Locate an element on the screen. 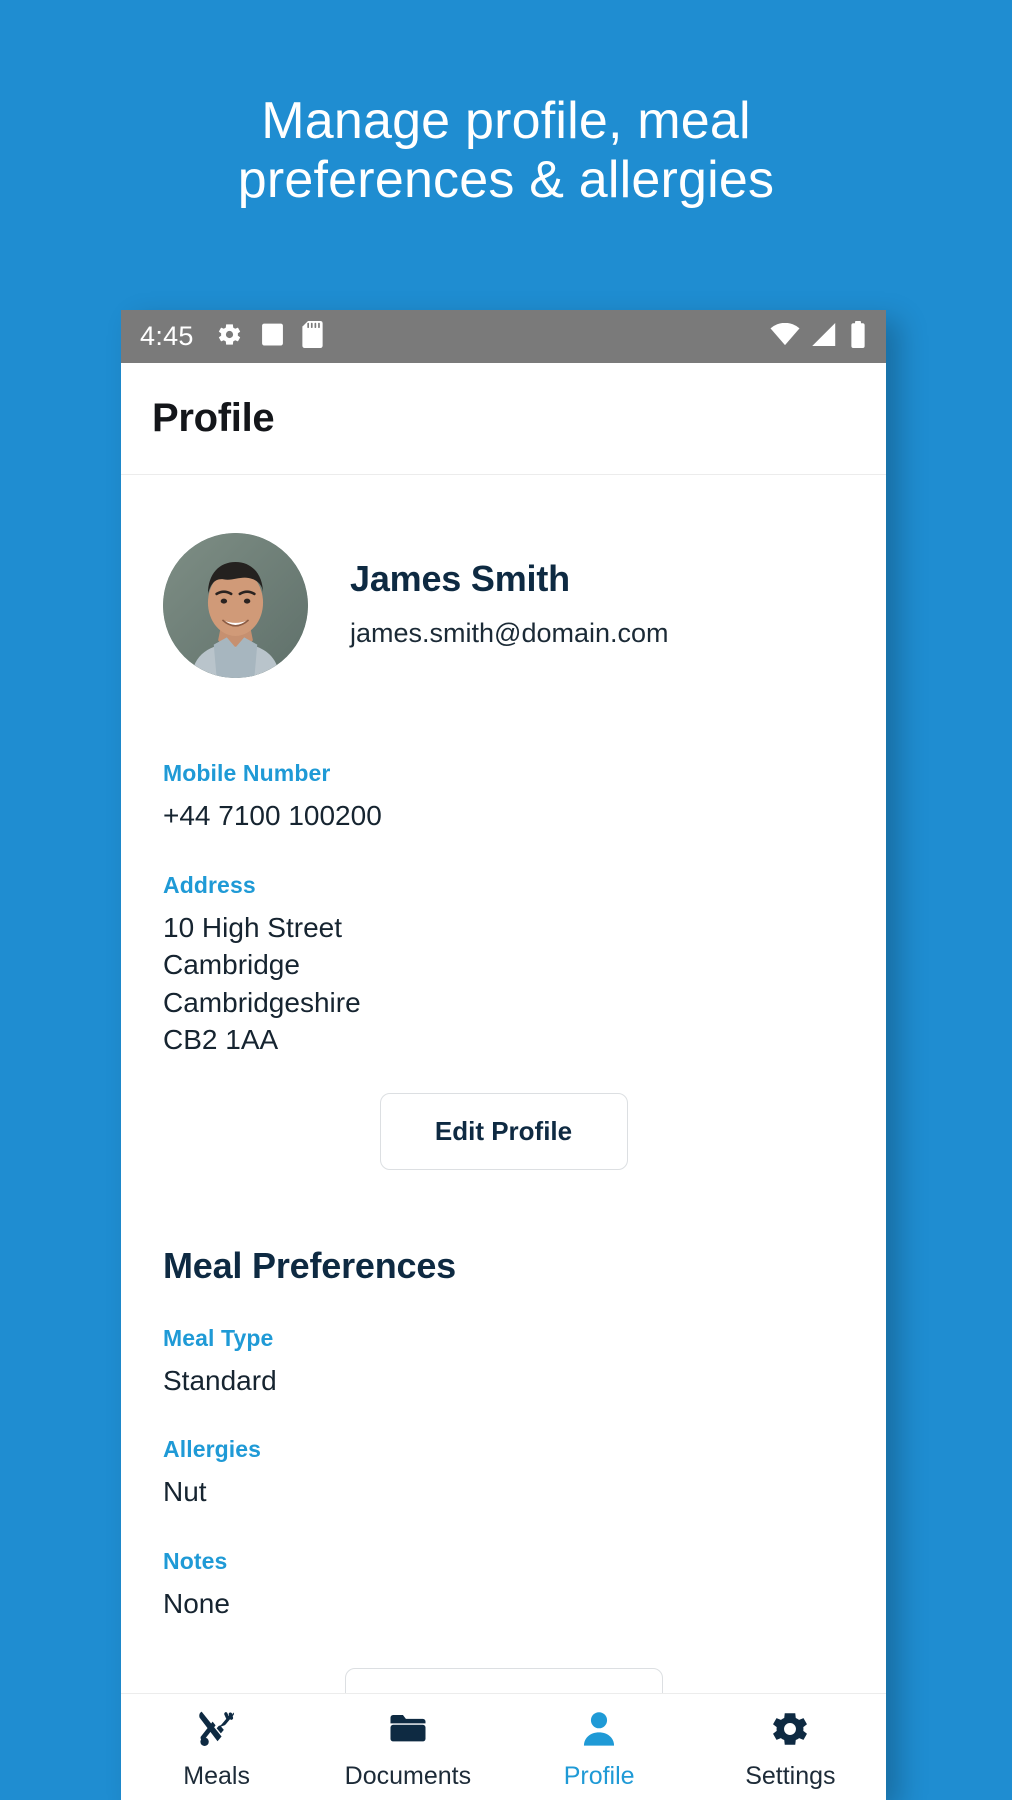  avatar is located at coordinates (235, 605).